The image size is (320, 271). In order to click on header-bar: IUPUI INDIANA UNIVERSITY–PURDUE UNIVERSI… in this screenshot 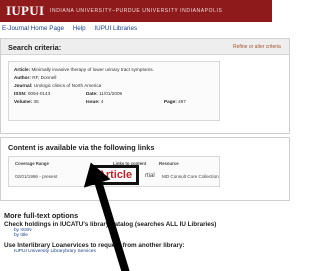, I will do `click(136, 11)`.